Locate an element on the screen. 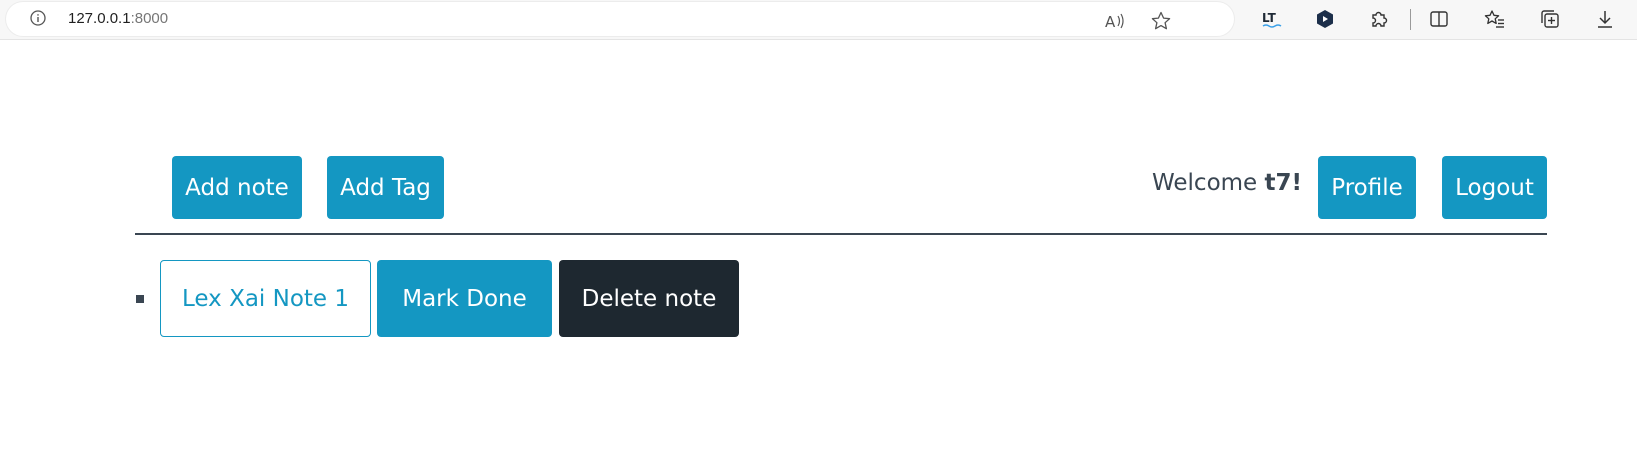 Image resolution: width=1637 pixels, height=451 pixels. languagetool-icon: LT is located at coordinates (1272, 19).